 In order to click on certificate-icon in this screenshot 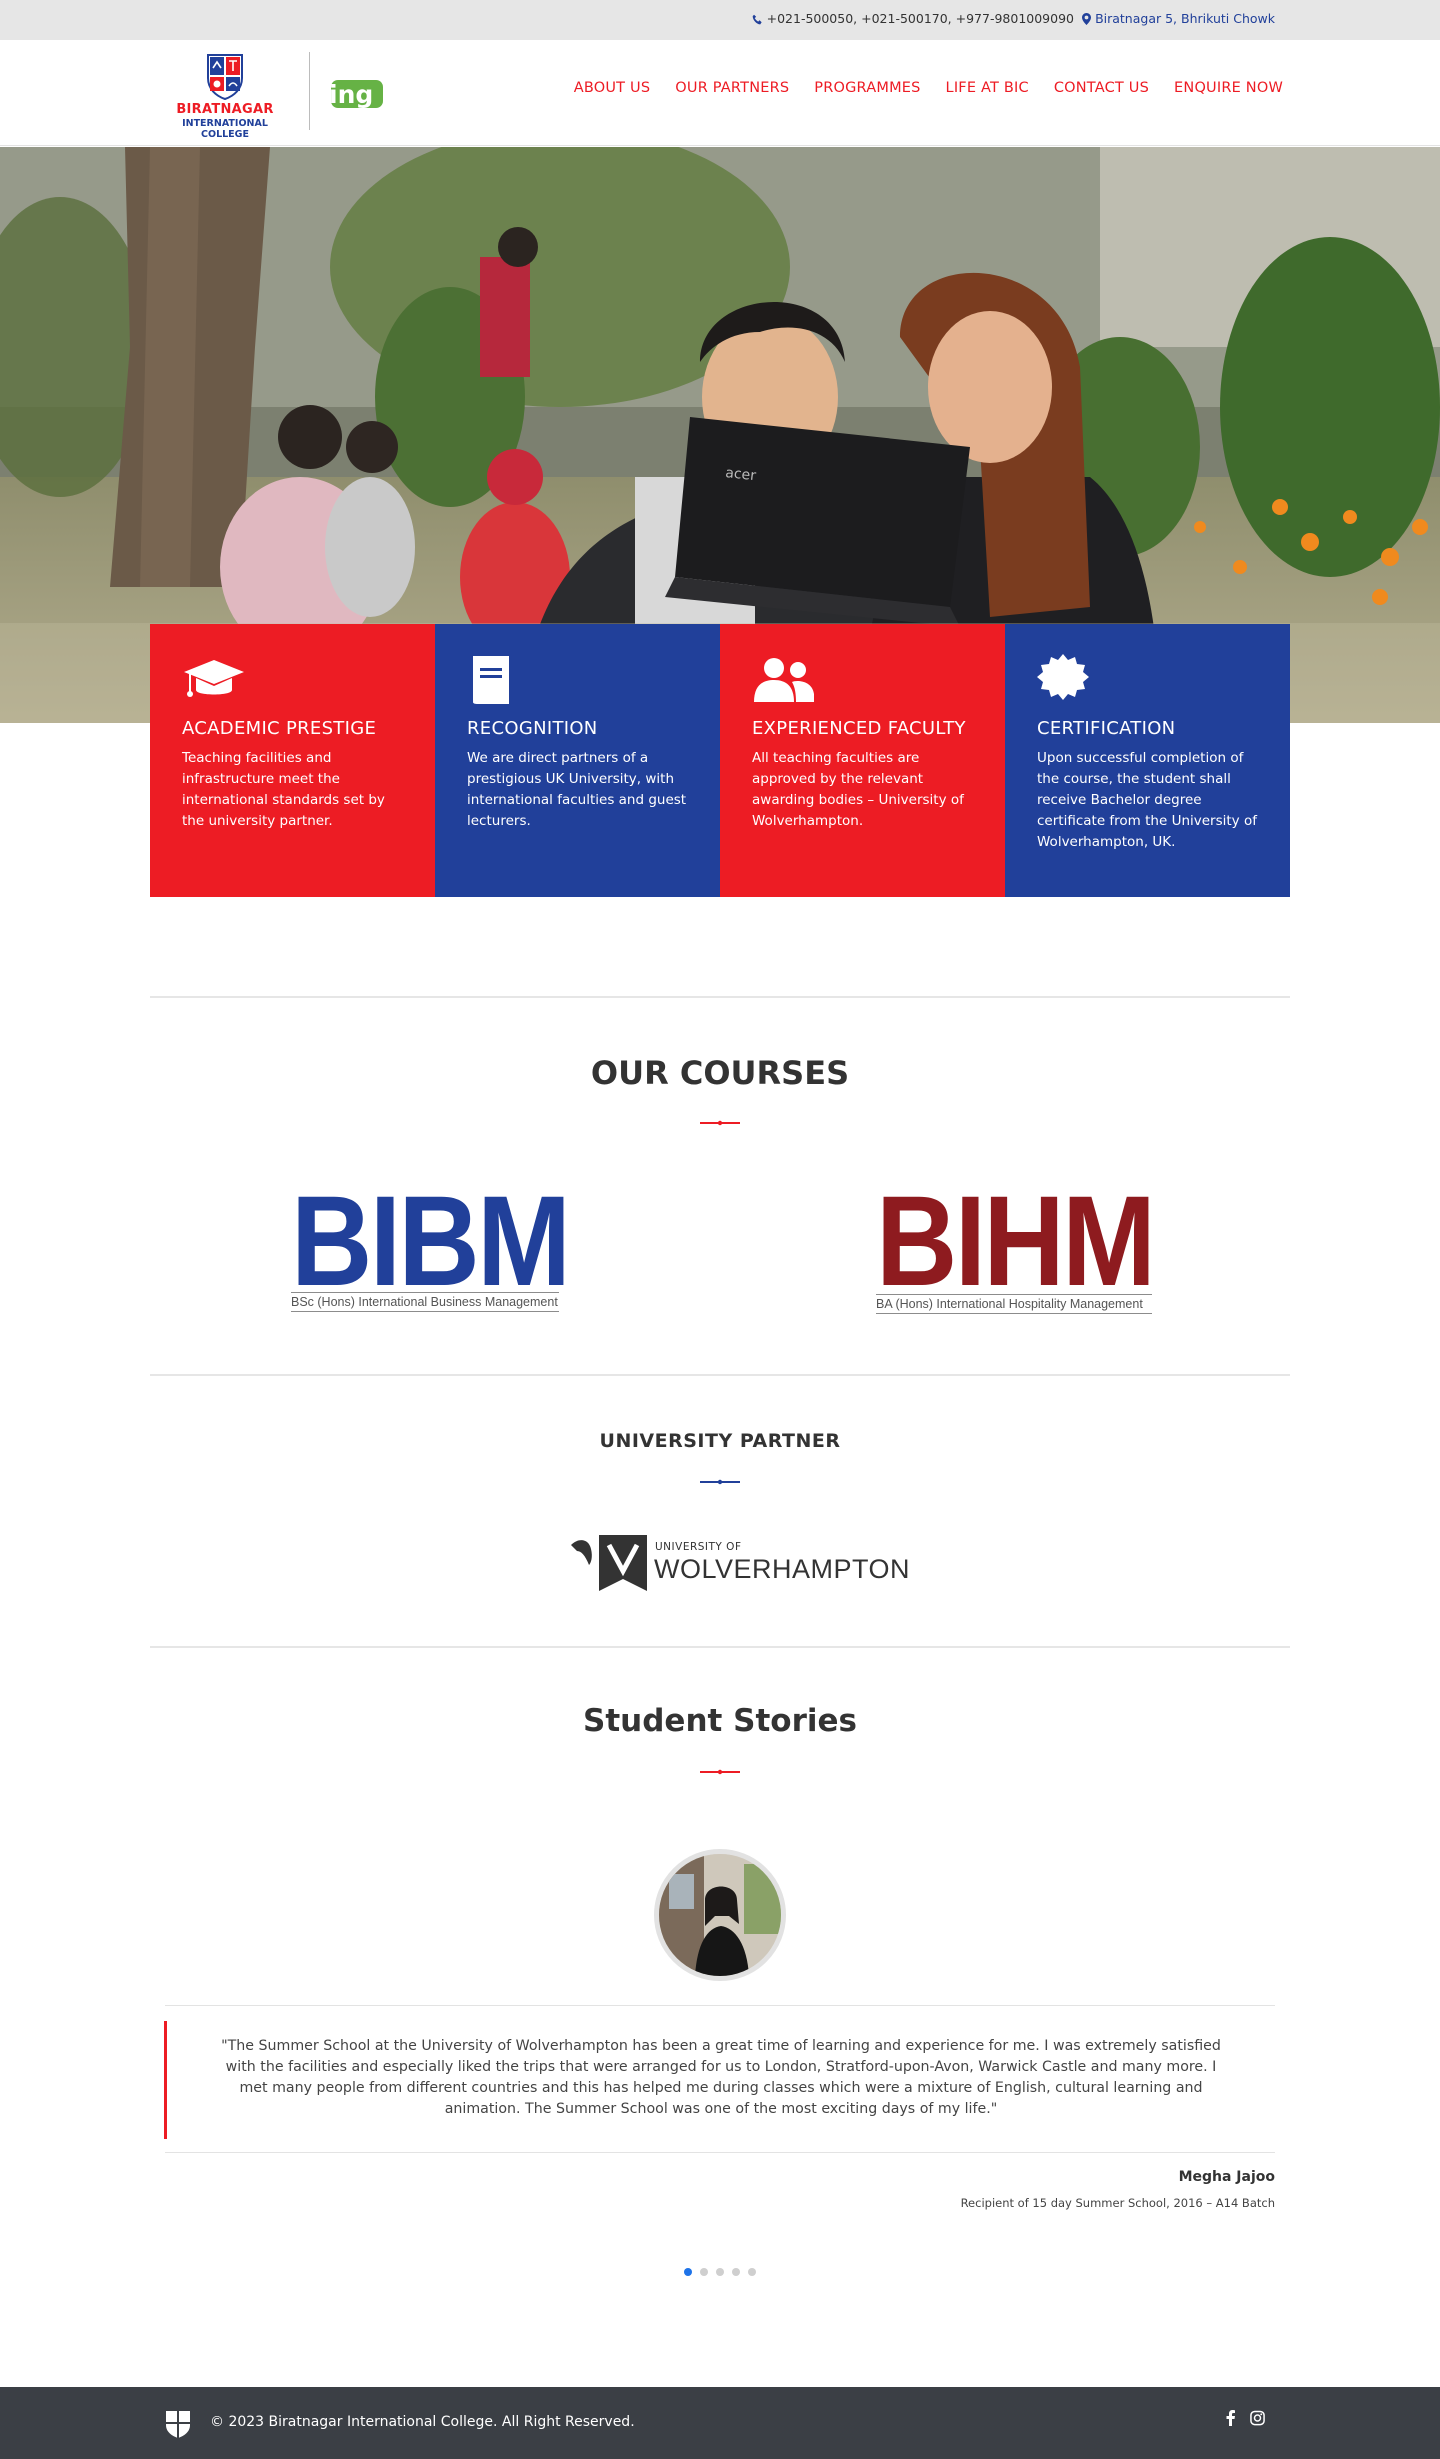, I will do `click(1063, 677)`.